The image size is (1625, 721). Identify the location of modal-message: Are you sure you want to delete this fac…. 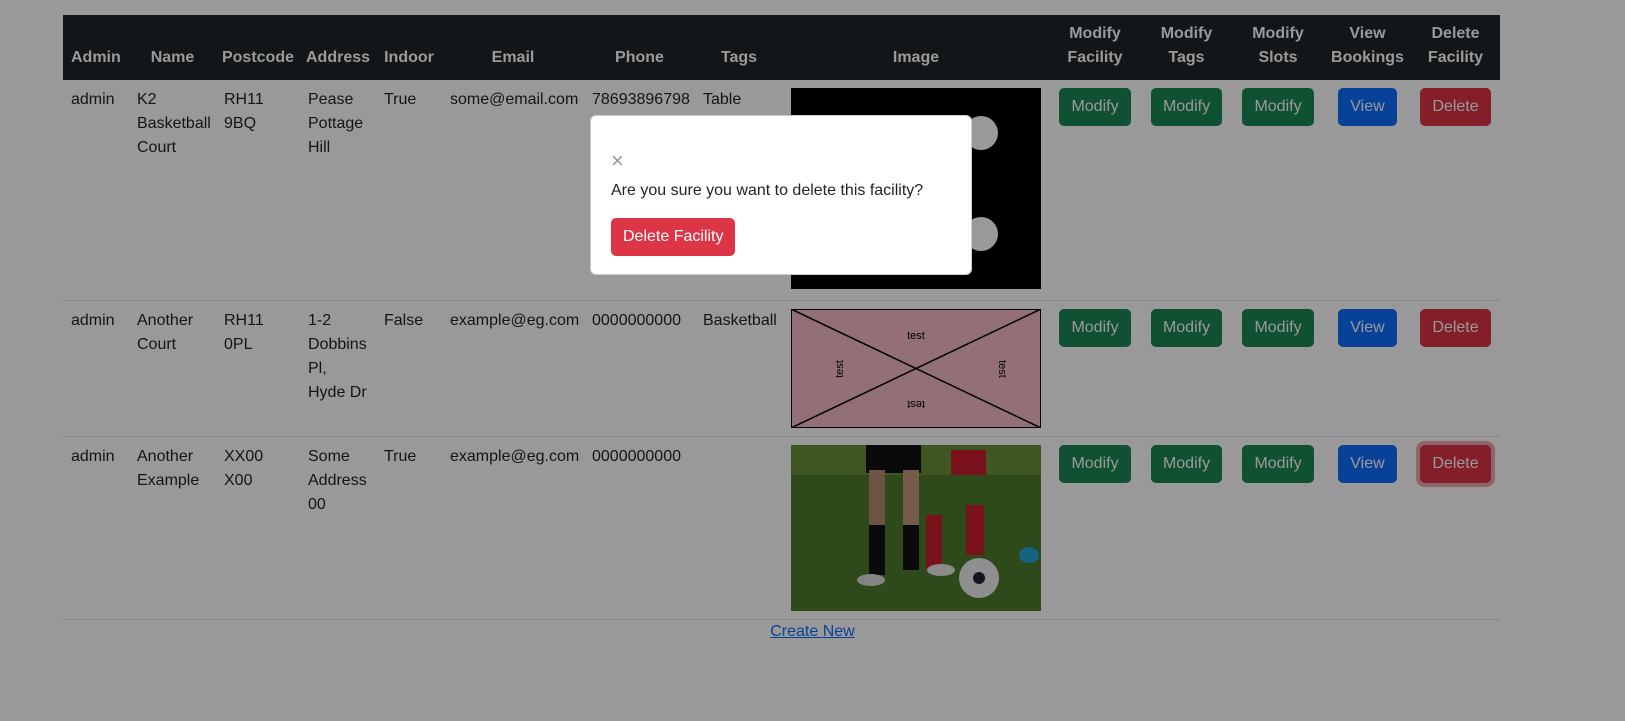
(767, 190).